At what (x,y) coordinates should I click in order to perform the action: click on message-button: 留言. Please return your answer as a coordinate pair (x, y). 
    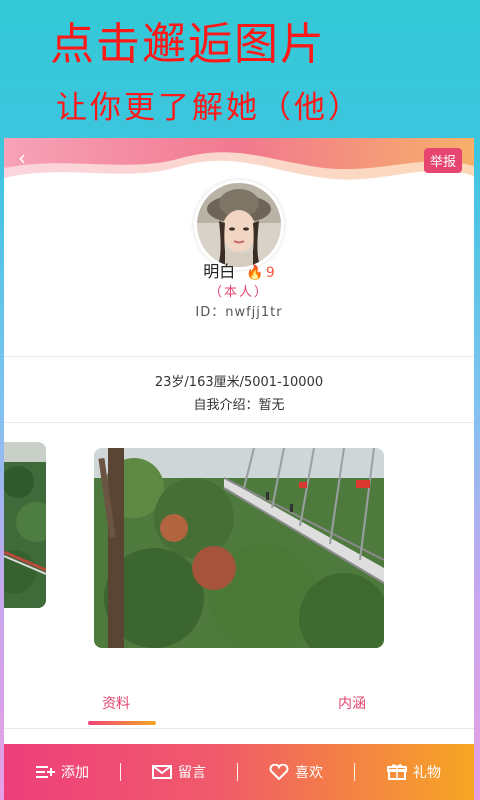
    Looking at the image, I should click on (179, 772).